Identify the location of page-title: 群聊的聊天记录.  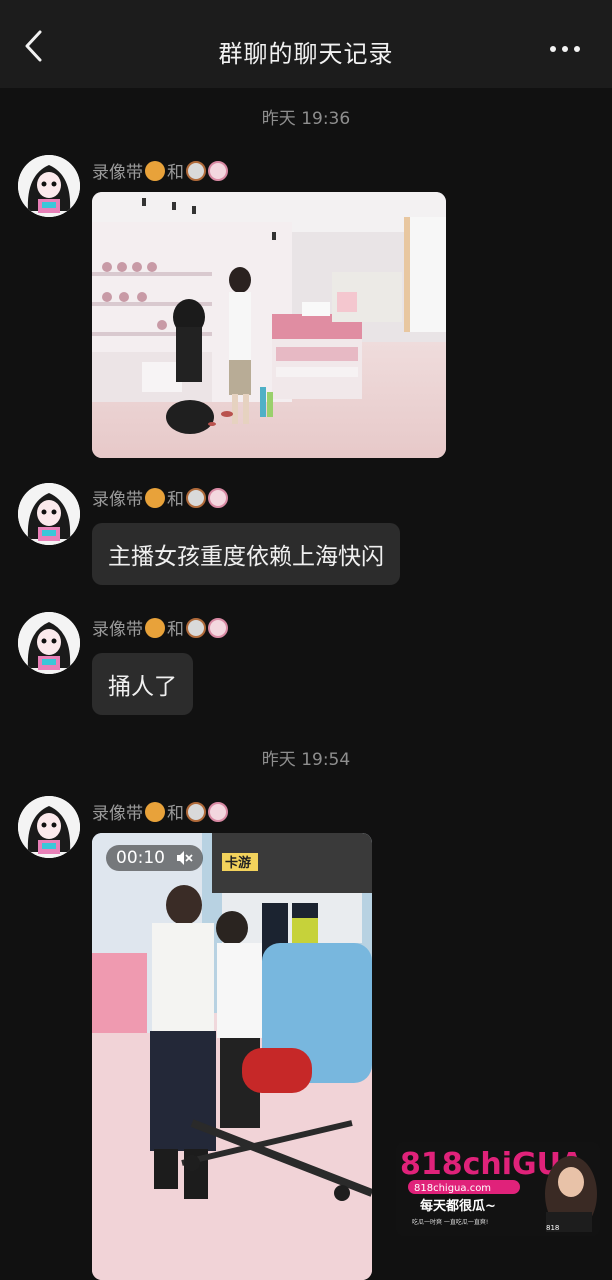
(306, 54).